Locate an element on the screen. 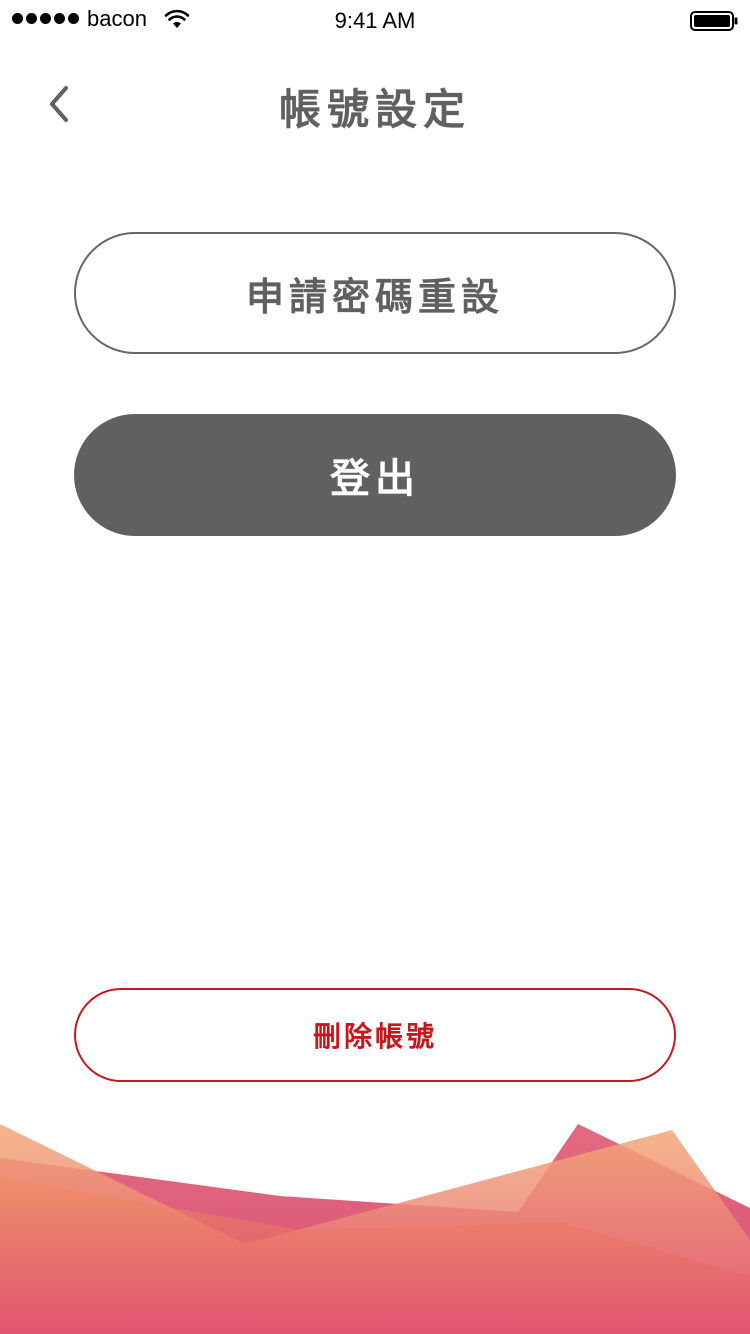 The width and height of the screenshot is (750, 1334). battery-icon is located at coordinates (714, 21).